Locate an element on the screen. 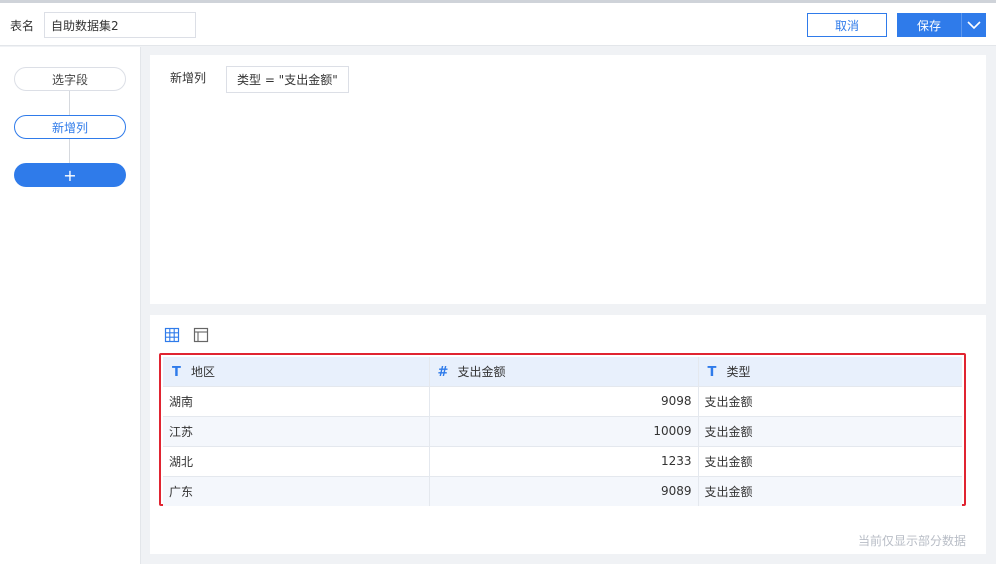  column-header-region: T 地区 is located at coordinates (296, 372).